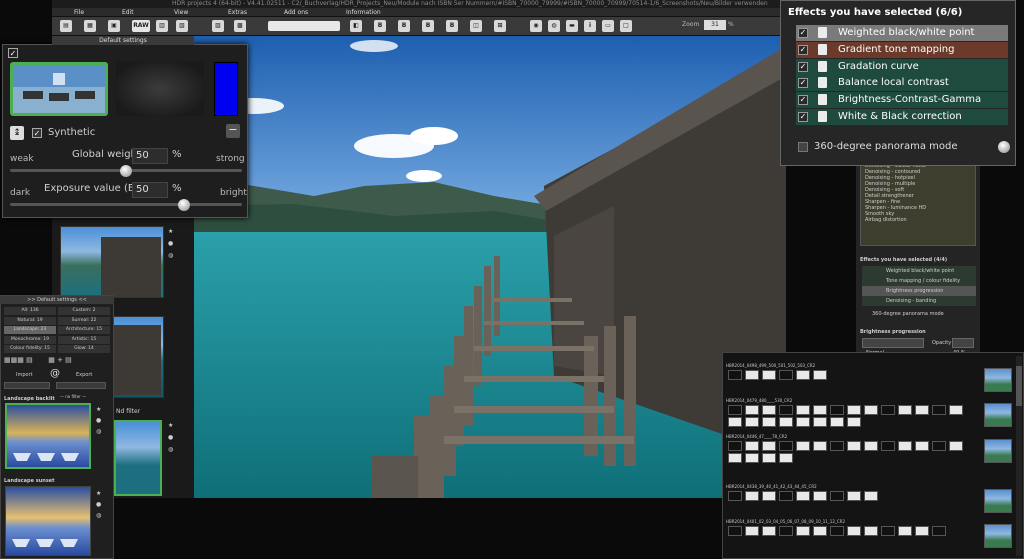 Image resolution: width=1024 pixels, height=559 pixels. What do you see at coordinates (226, 89) in the screenshot?
I see `blue-color-swatch` at bounding box center [226, 89].